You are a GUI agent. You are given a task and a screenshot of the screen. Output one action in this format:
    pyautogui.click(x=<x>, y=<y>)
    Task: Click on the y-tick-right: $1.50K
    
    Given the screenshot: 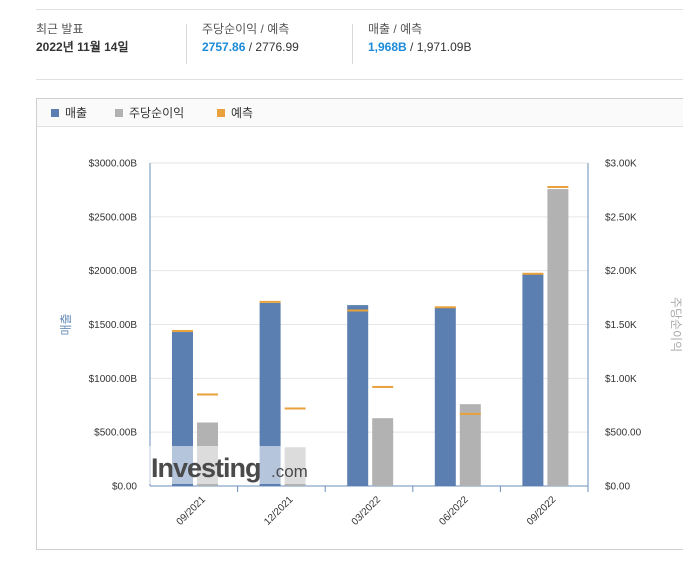 What is the action you would take?
    pyautogui.click(x=621, y=325)
    